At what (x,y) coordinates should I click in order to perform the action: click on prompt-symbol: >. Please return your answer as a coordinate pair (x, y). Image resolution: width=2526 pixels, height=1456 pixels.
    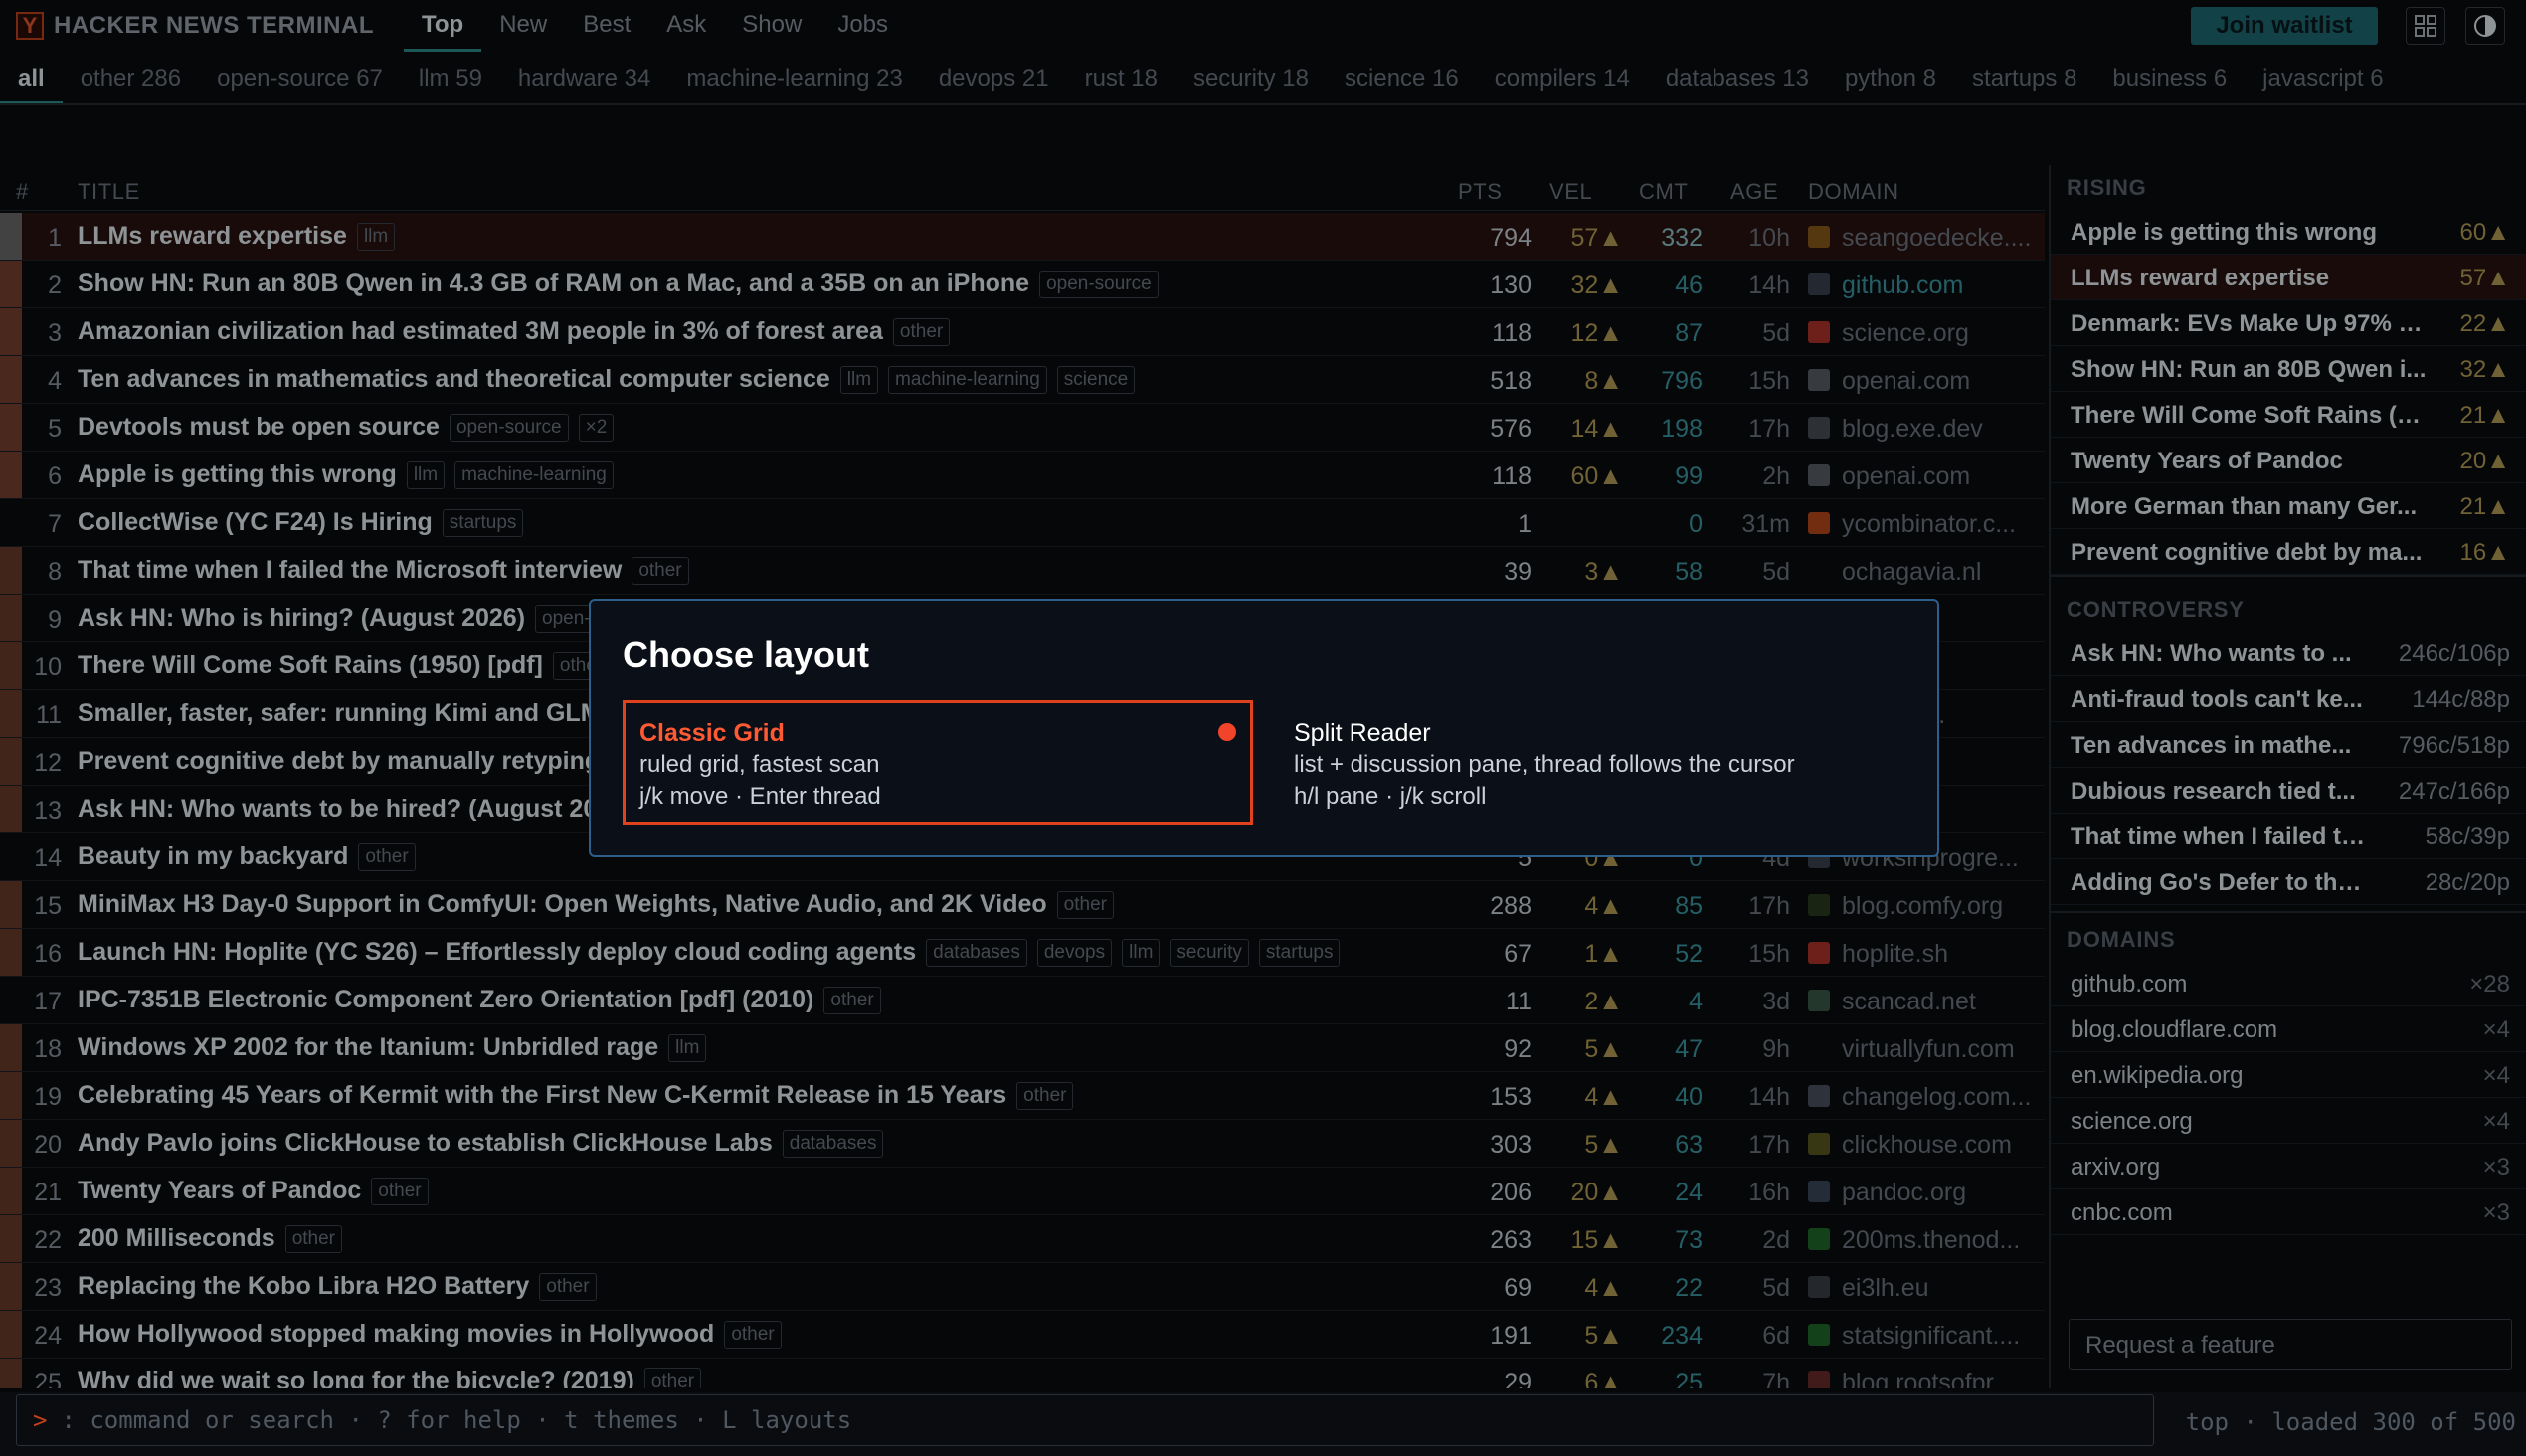
    Looking at the image, I should click on (40, 1420).